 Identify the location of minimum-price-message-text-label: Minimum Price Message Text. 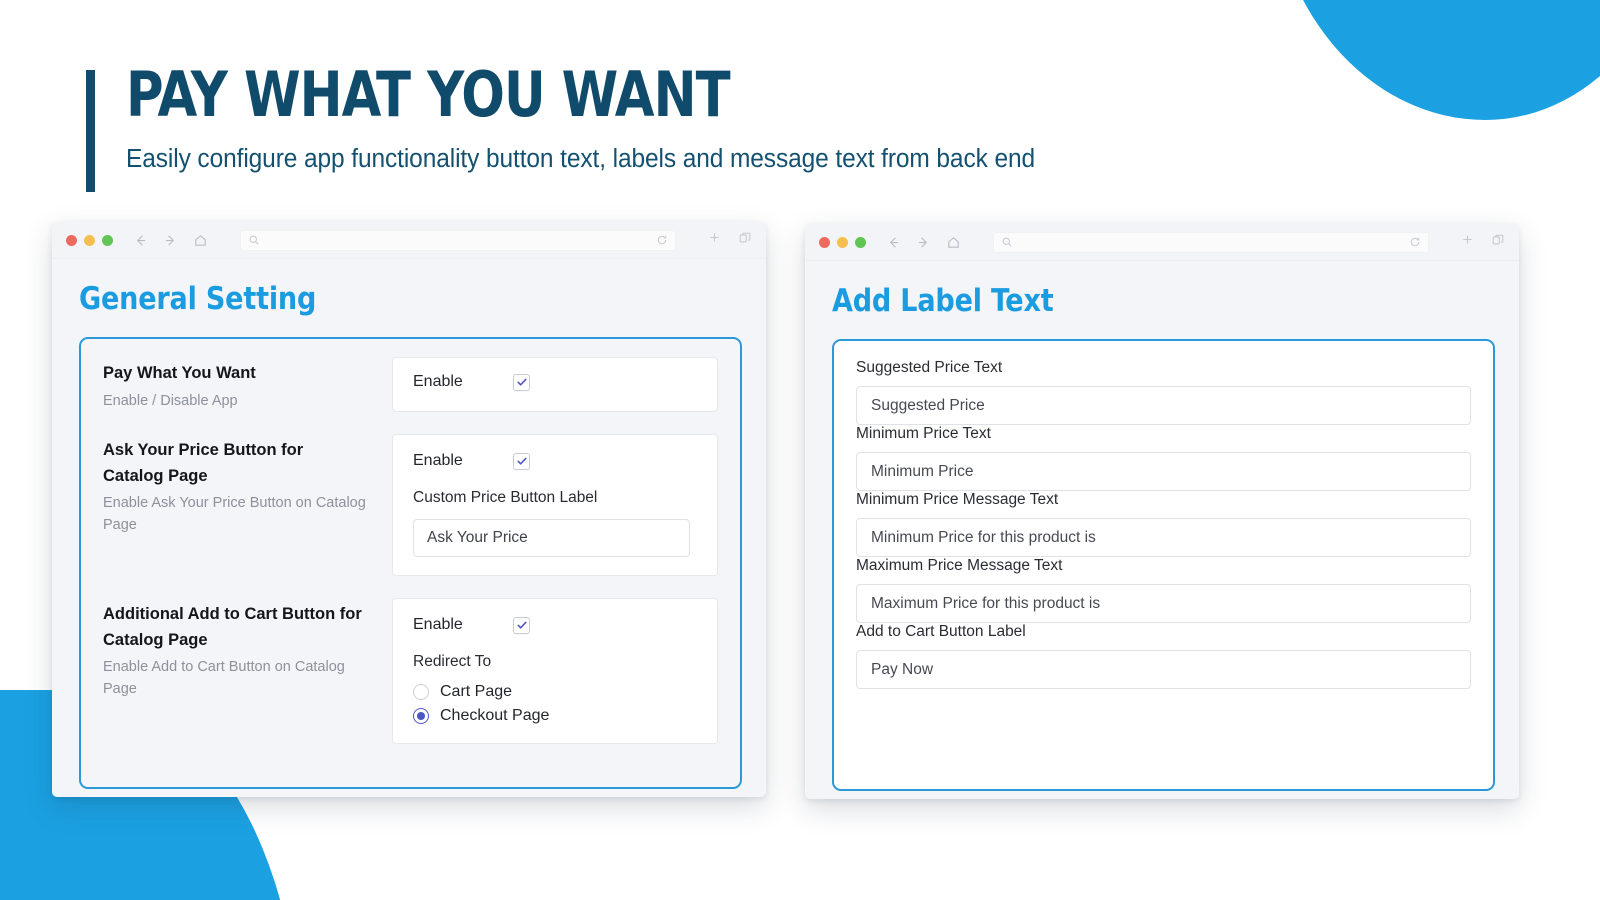
(957, 499).